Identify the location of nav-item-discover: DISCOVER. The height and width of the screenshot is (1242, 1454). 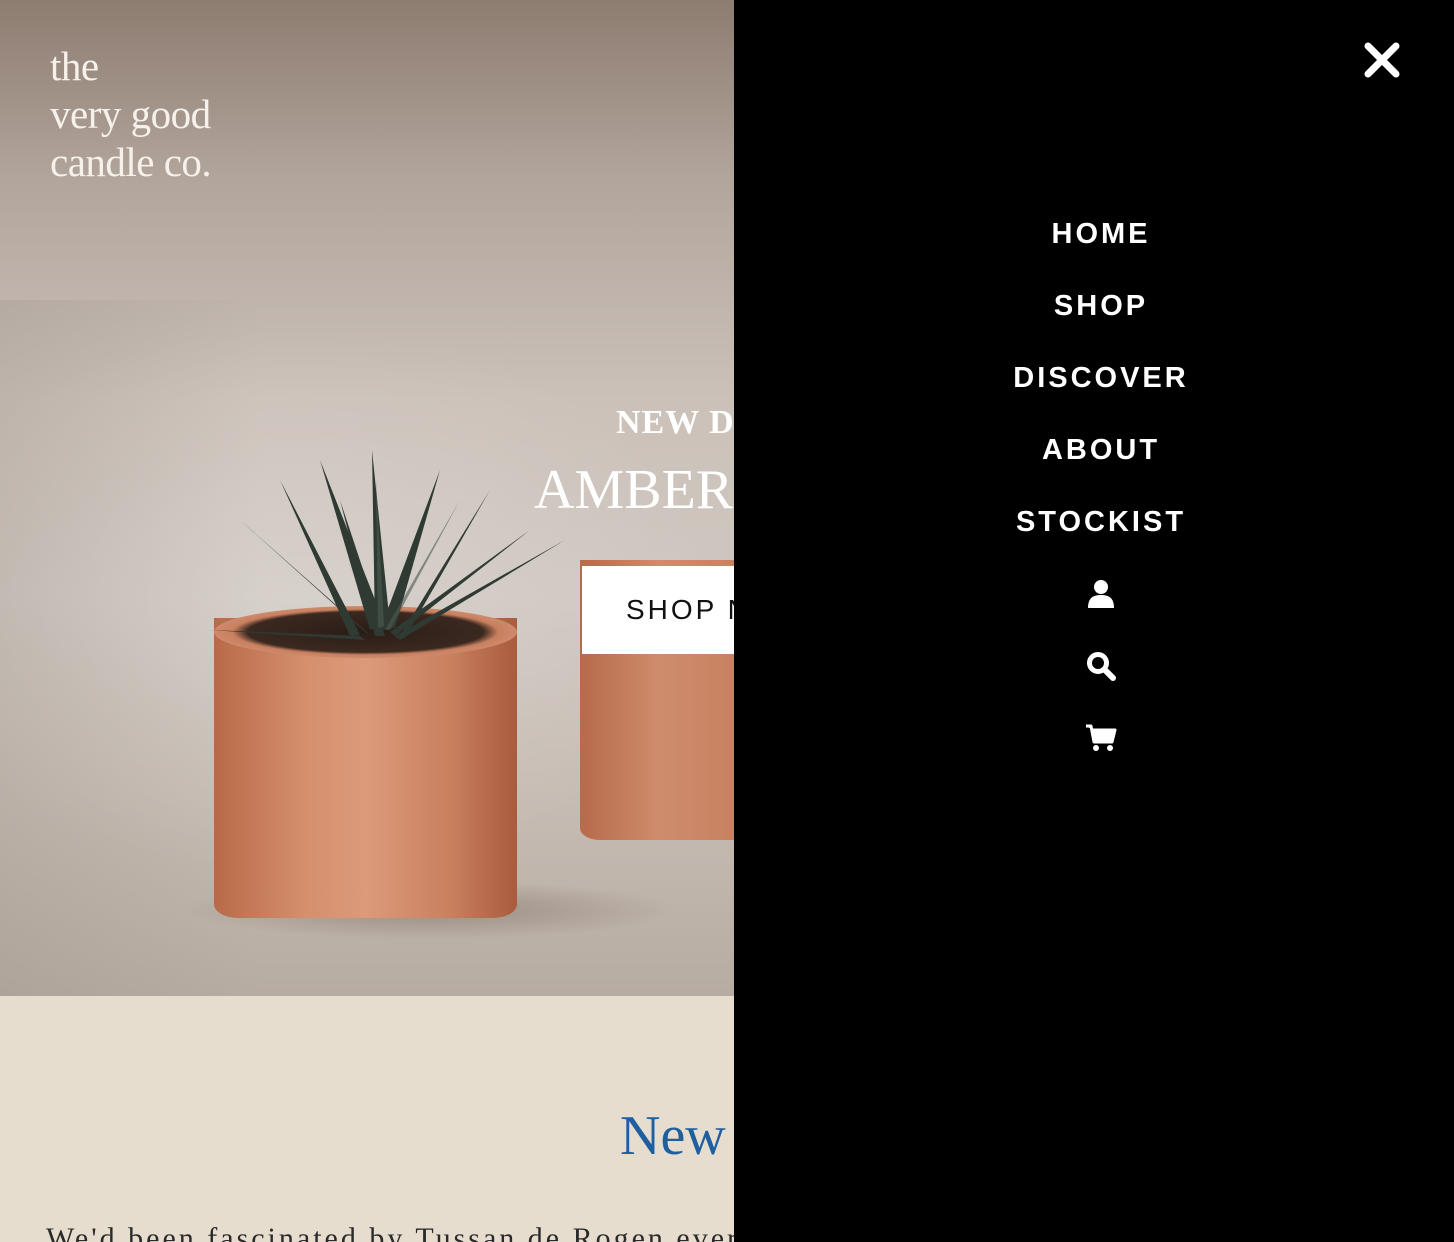
(1094, 378).